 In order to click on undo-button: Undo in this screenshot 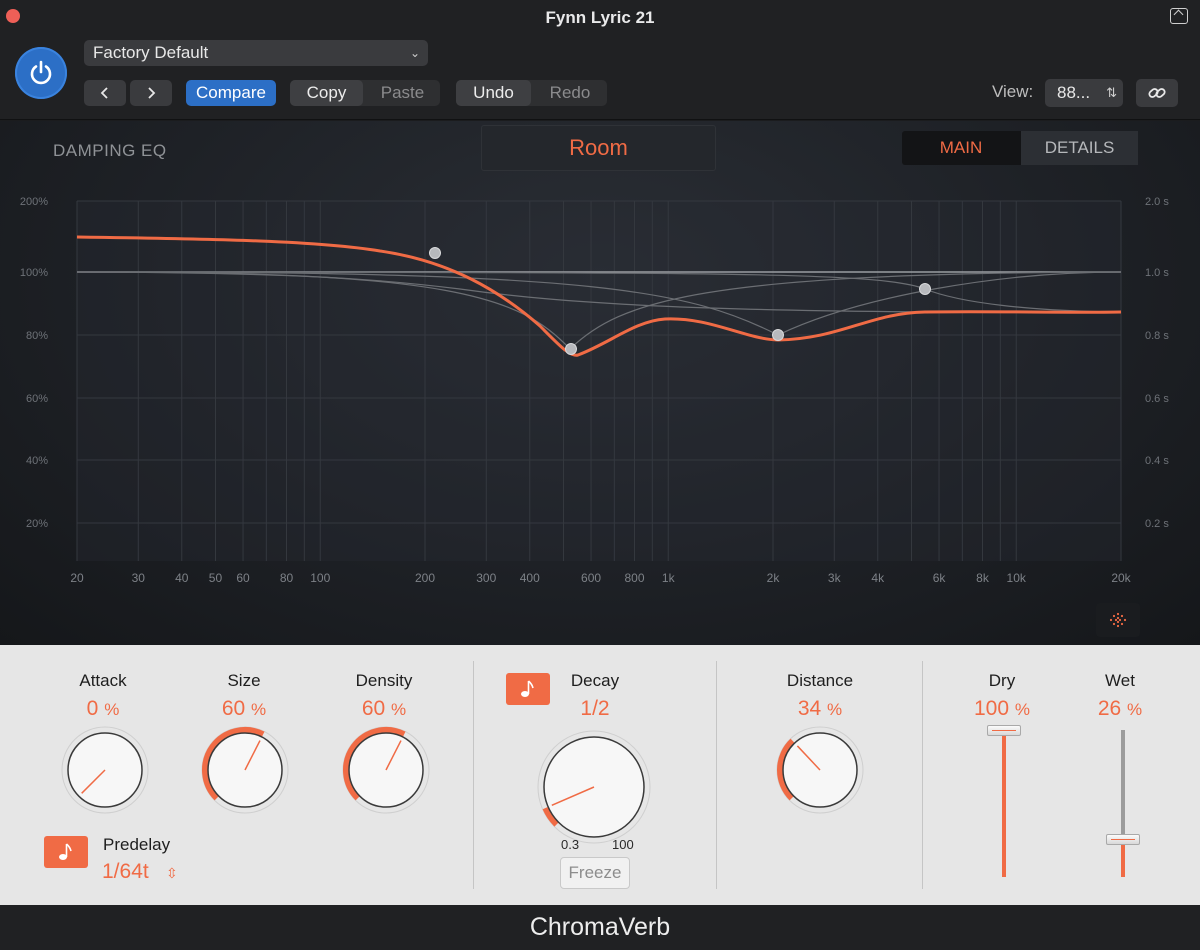, I will do `click(493, 93)`.